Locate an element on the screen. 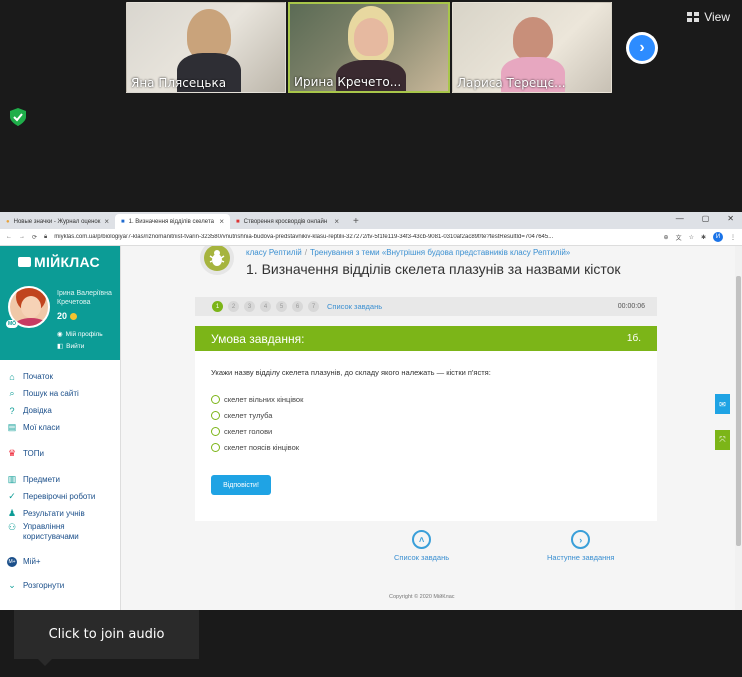 This screenshot has height=677, width=742. breadcrumb-link: класу Рептилій is located at coordinates (274, 252).